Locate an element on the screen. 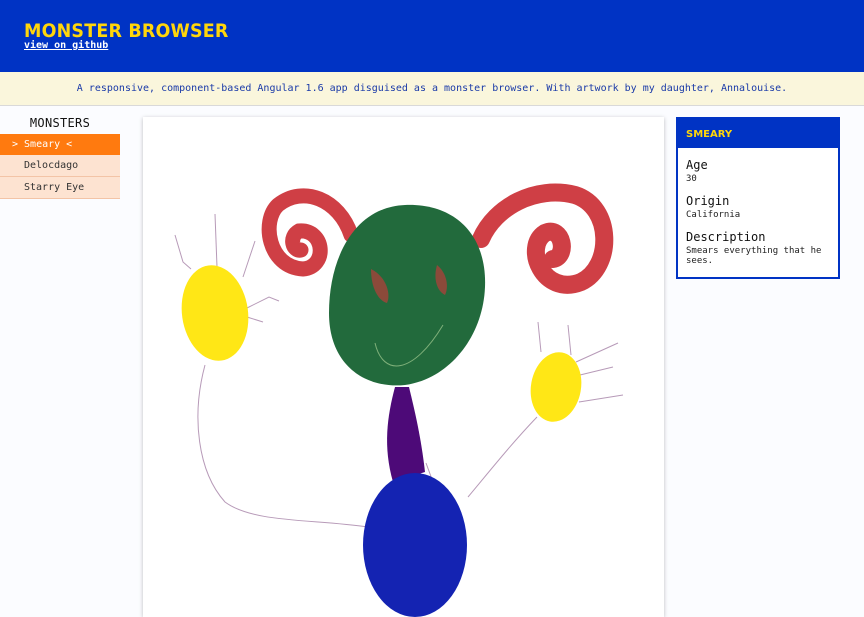  monster-feet is located at coordinates (415, 545).